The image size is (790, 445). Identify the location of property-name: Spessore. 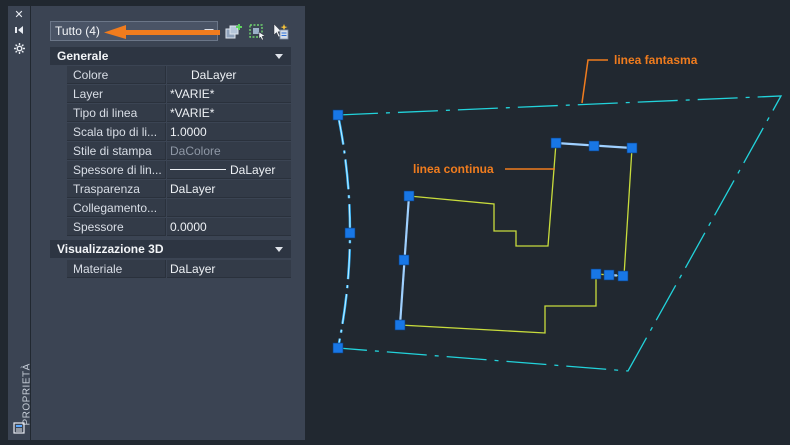
(116, 227).